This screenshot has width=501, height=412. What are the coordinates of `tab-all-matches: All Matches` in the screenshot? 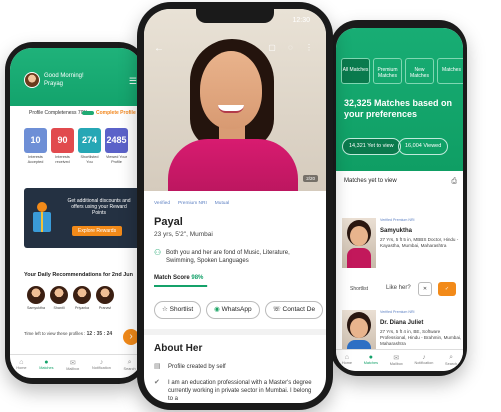 It's located at (355, 71).